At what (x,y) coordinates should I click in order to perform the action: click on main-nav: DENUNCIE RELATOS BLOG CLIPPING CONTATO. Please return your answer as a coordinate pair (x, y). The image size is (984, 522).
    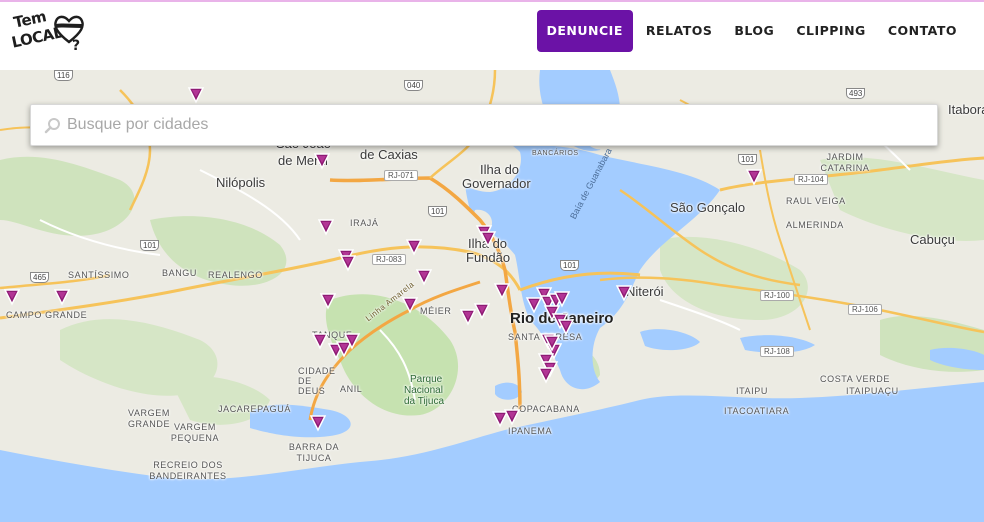
    Looking at the image, I should click on (752, 31).